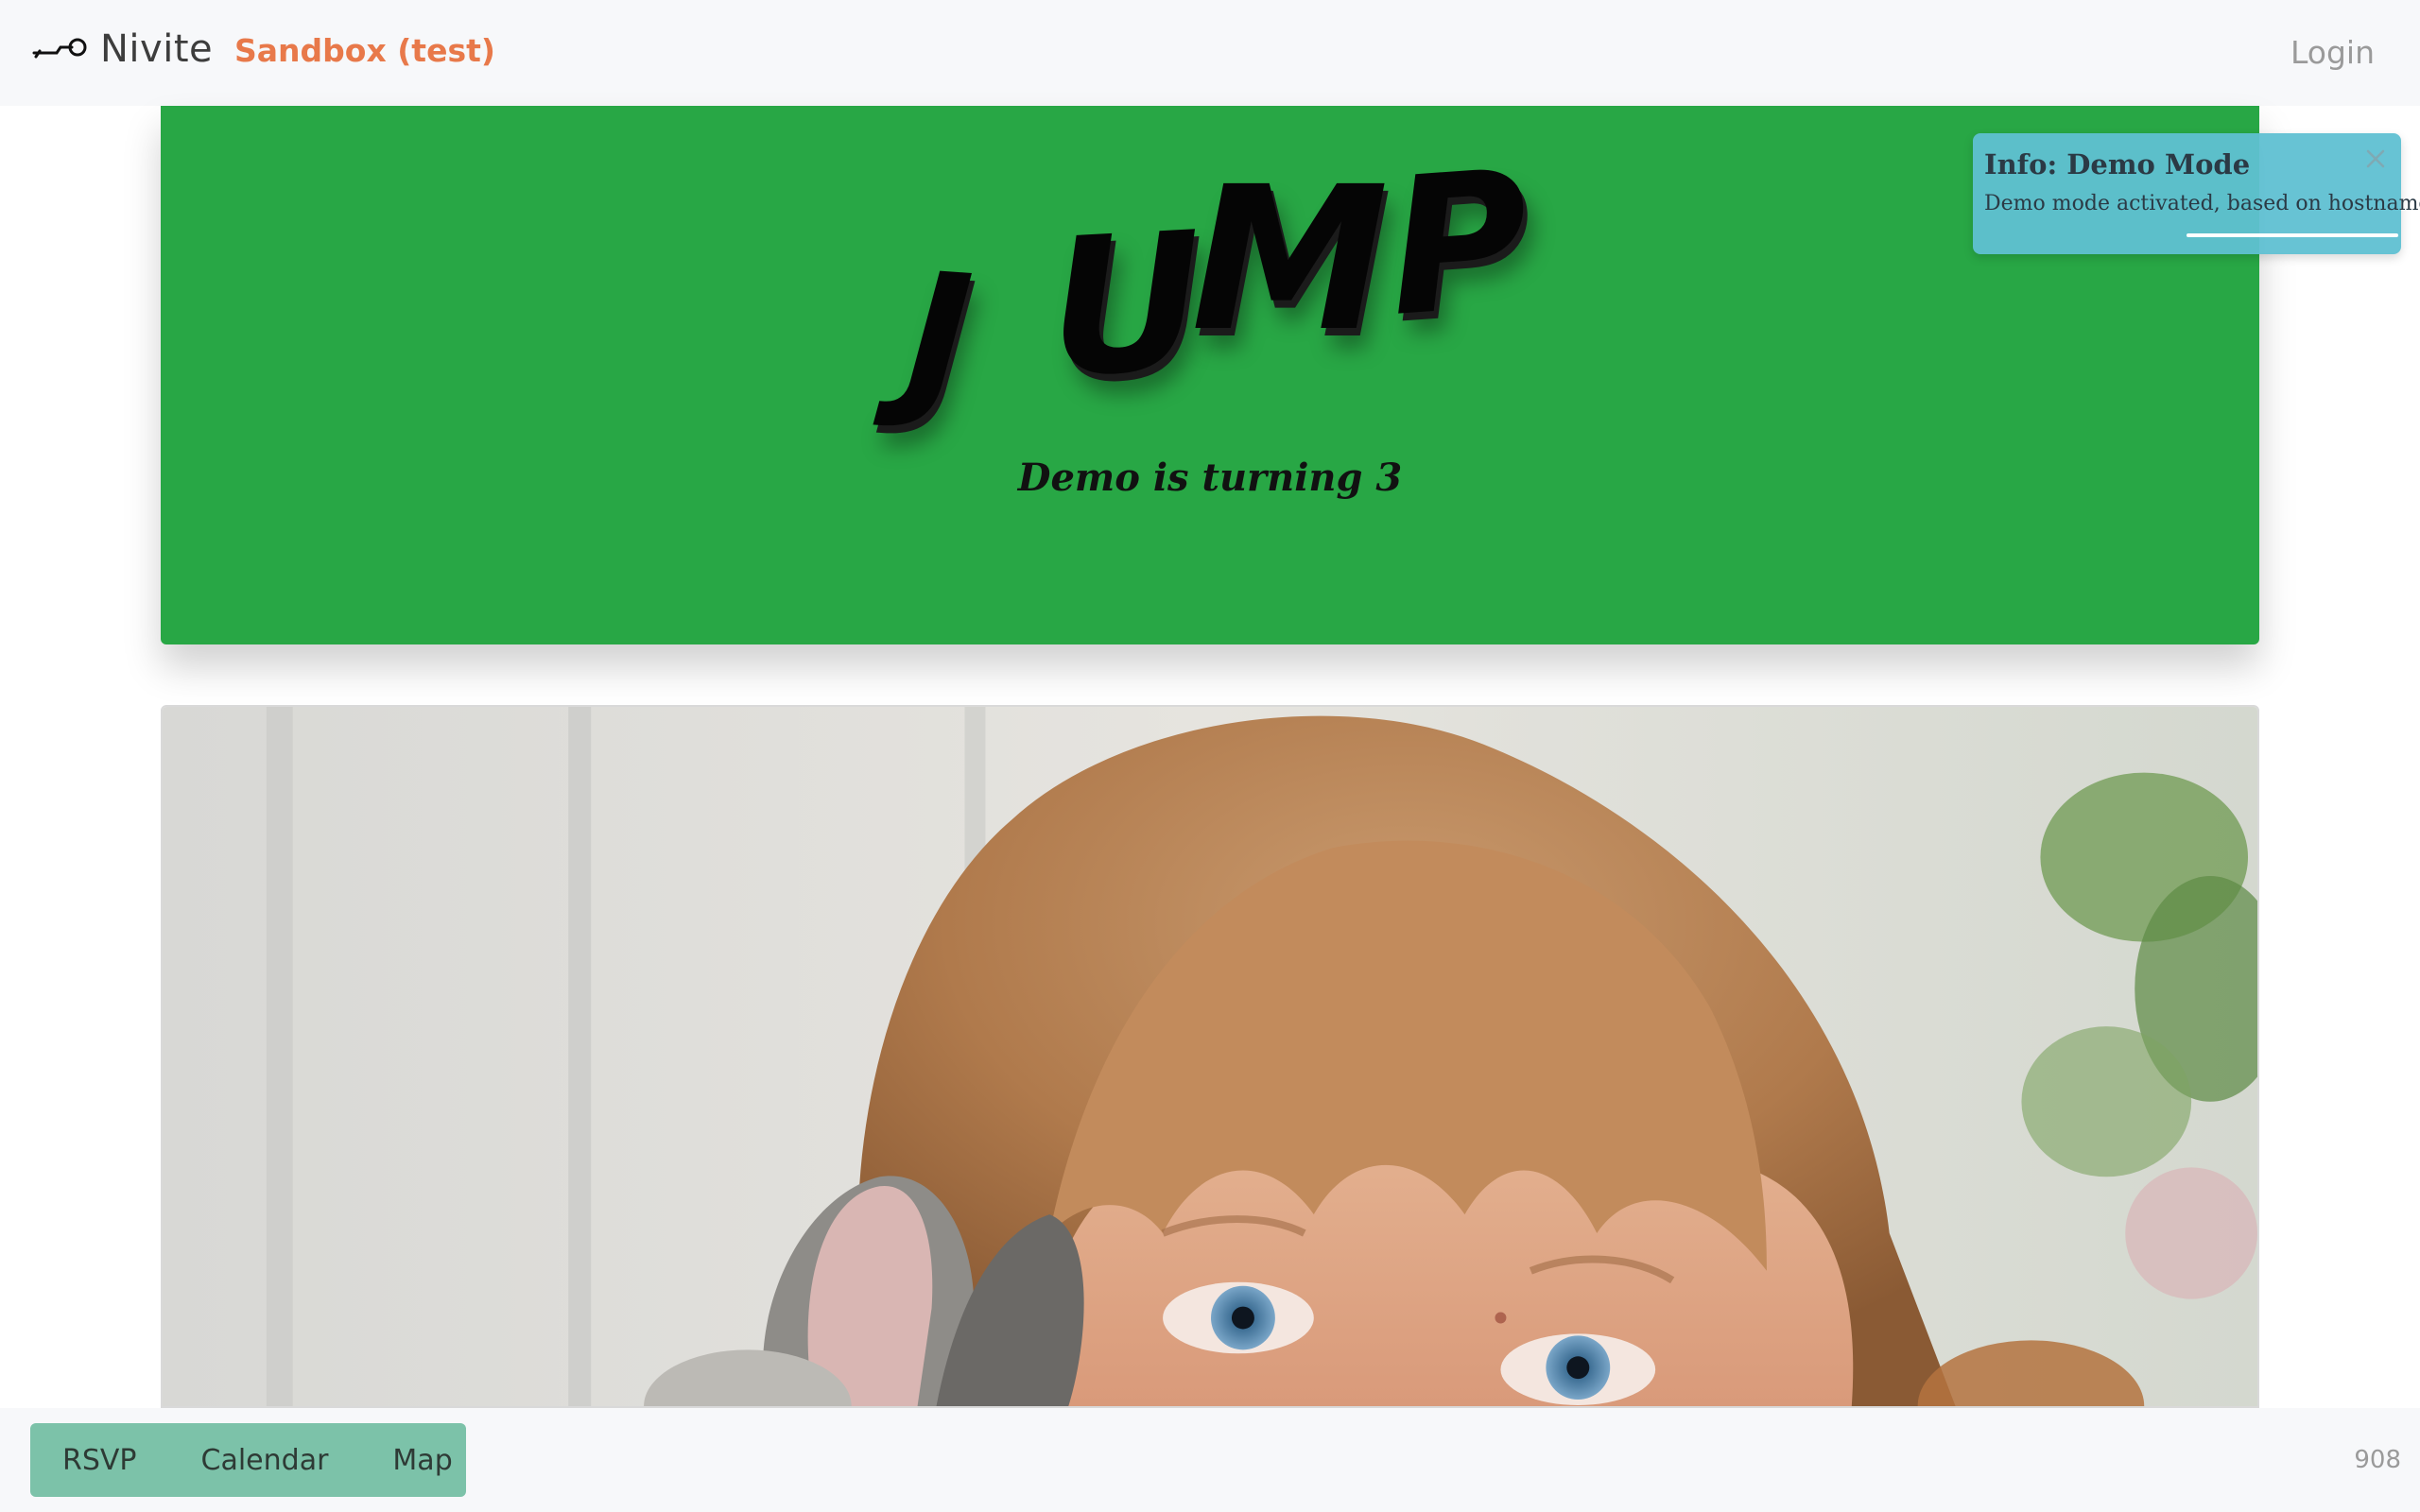 This screenshot has width=2420, height=1512. Describe the element at coordinates (157, 49) in the screenshot. I see `brand-name: Nivite` at that location.